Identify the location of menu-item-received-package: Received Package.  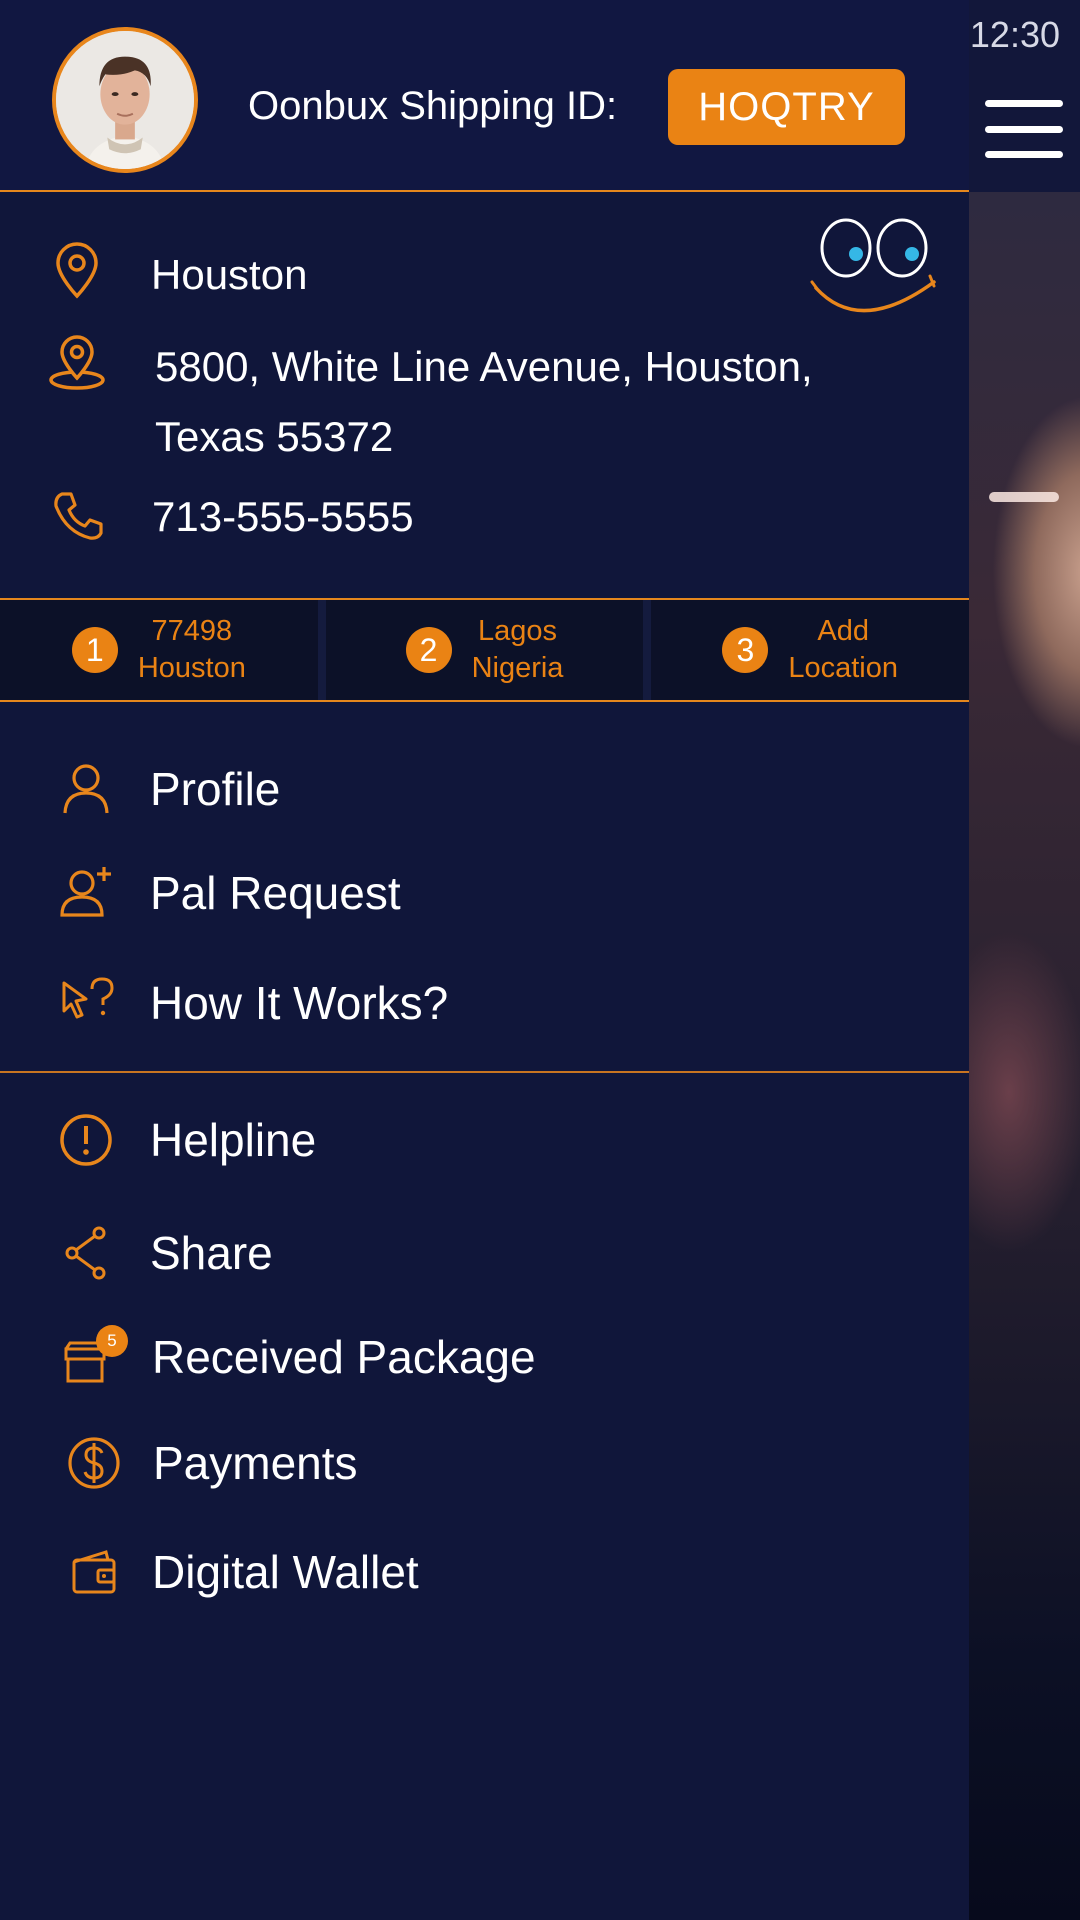
(484, 1357).